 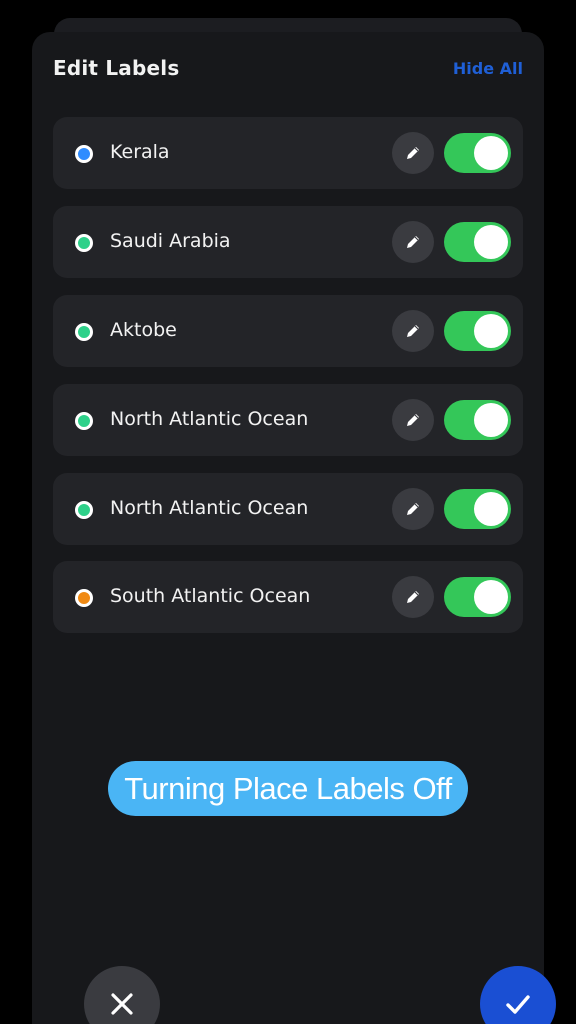 I want to click on label-name: South Atlantic Ocean, so click(x=210, y=596).